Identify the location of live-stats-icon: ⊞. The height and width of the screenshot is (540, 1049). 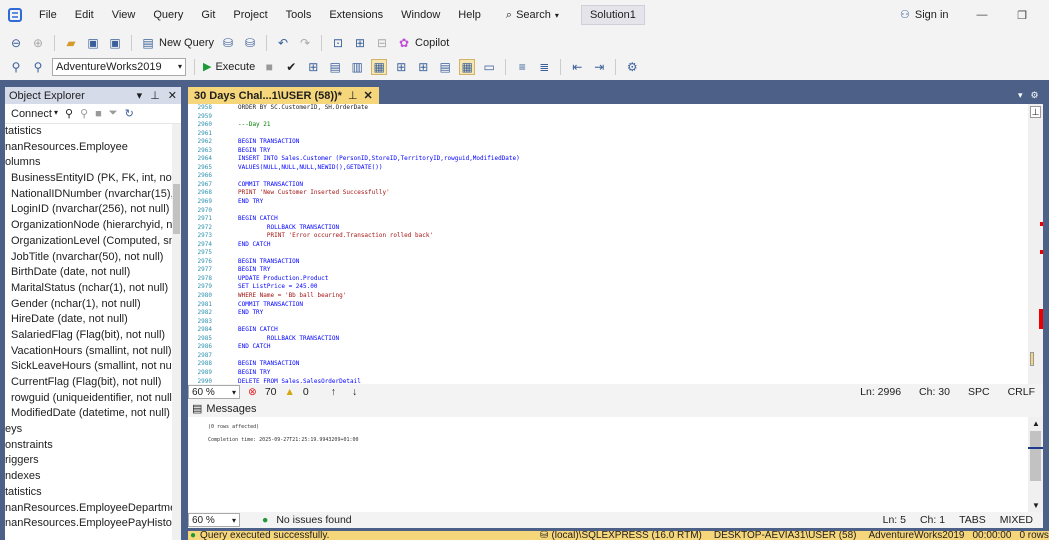
(401, 67).